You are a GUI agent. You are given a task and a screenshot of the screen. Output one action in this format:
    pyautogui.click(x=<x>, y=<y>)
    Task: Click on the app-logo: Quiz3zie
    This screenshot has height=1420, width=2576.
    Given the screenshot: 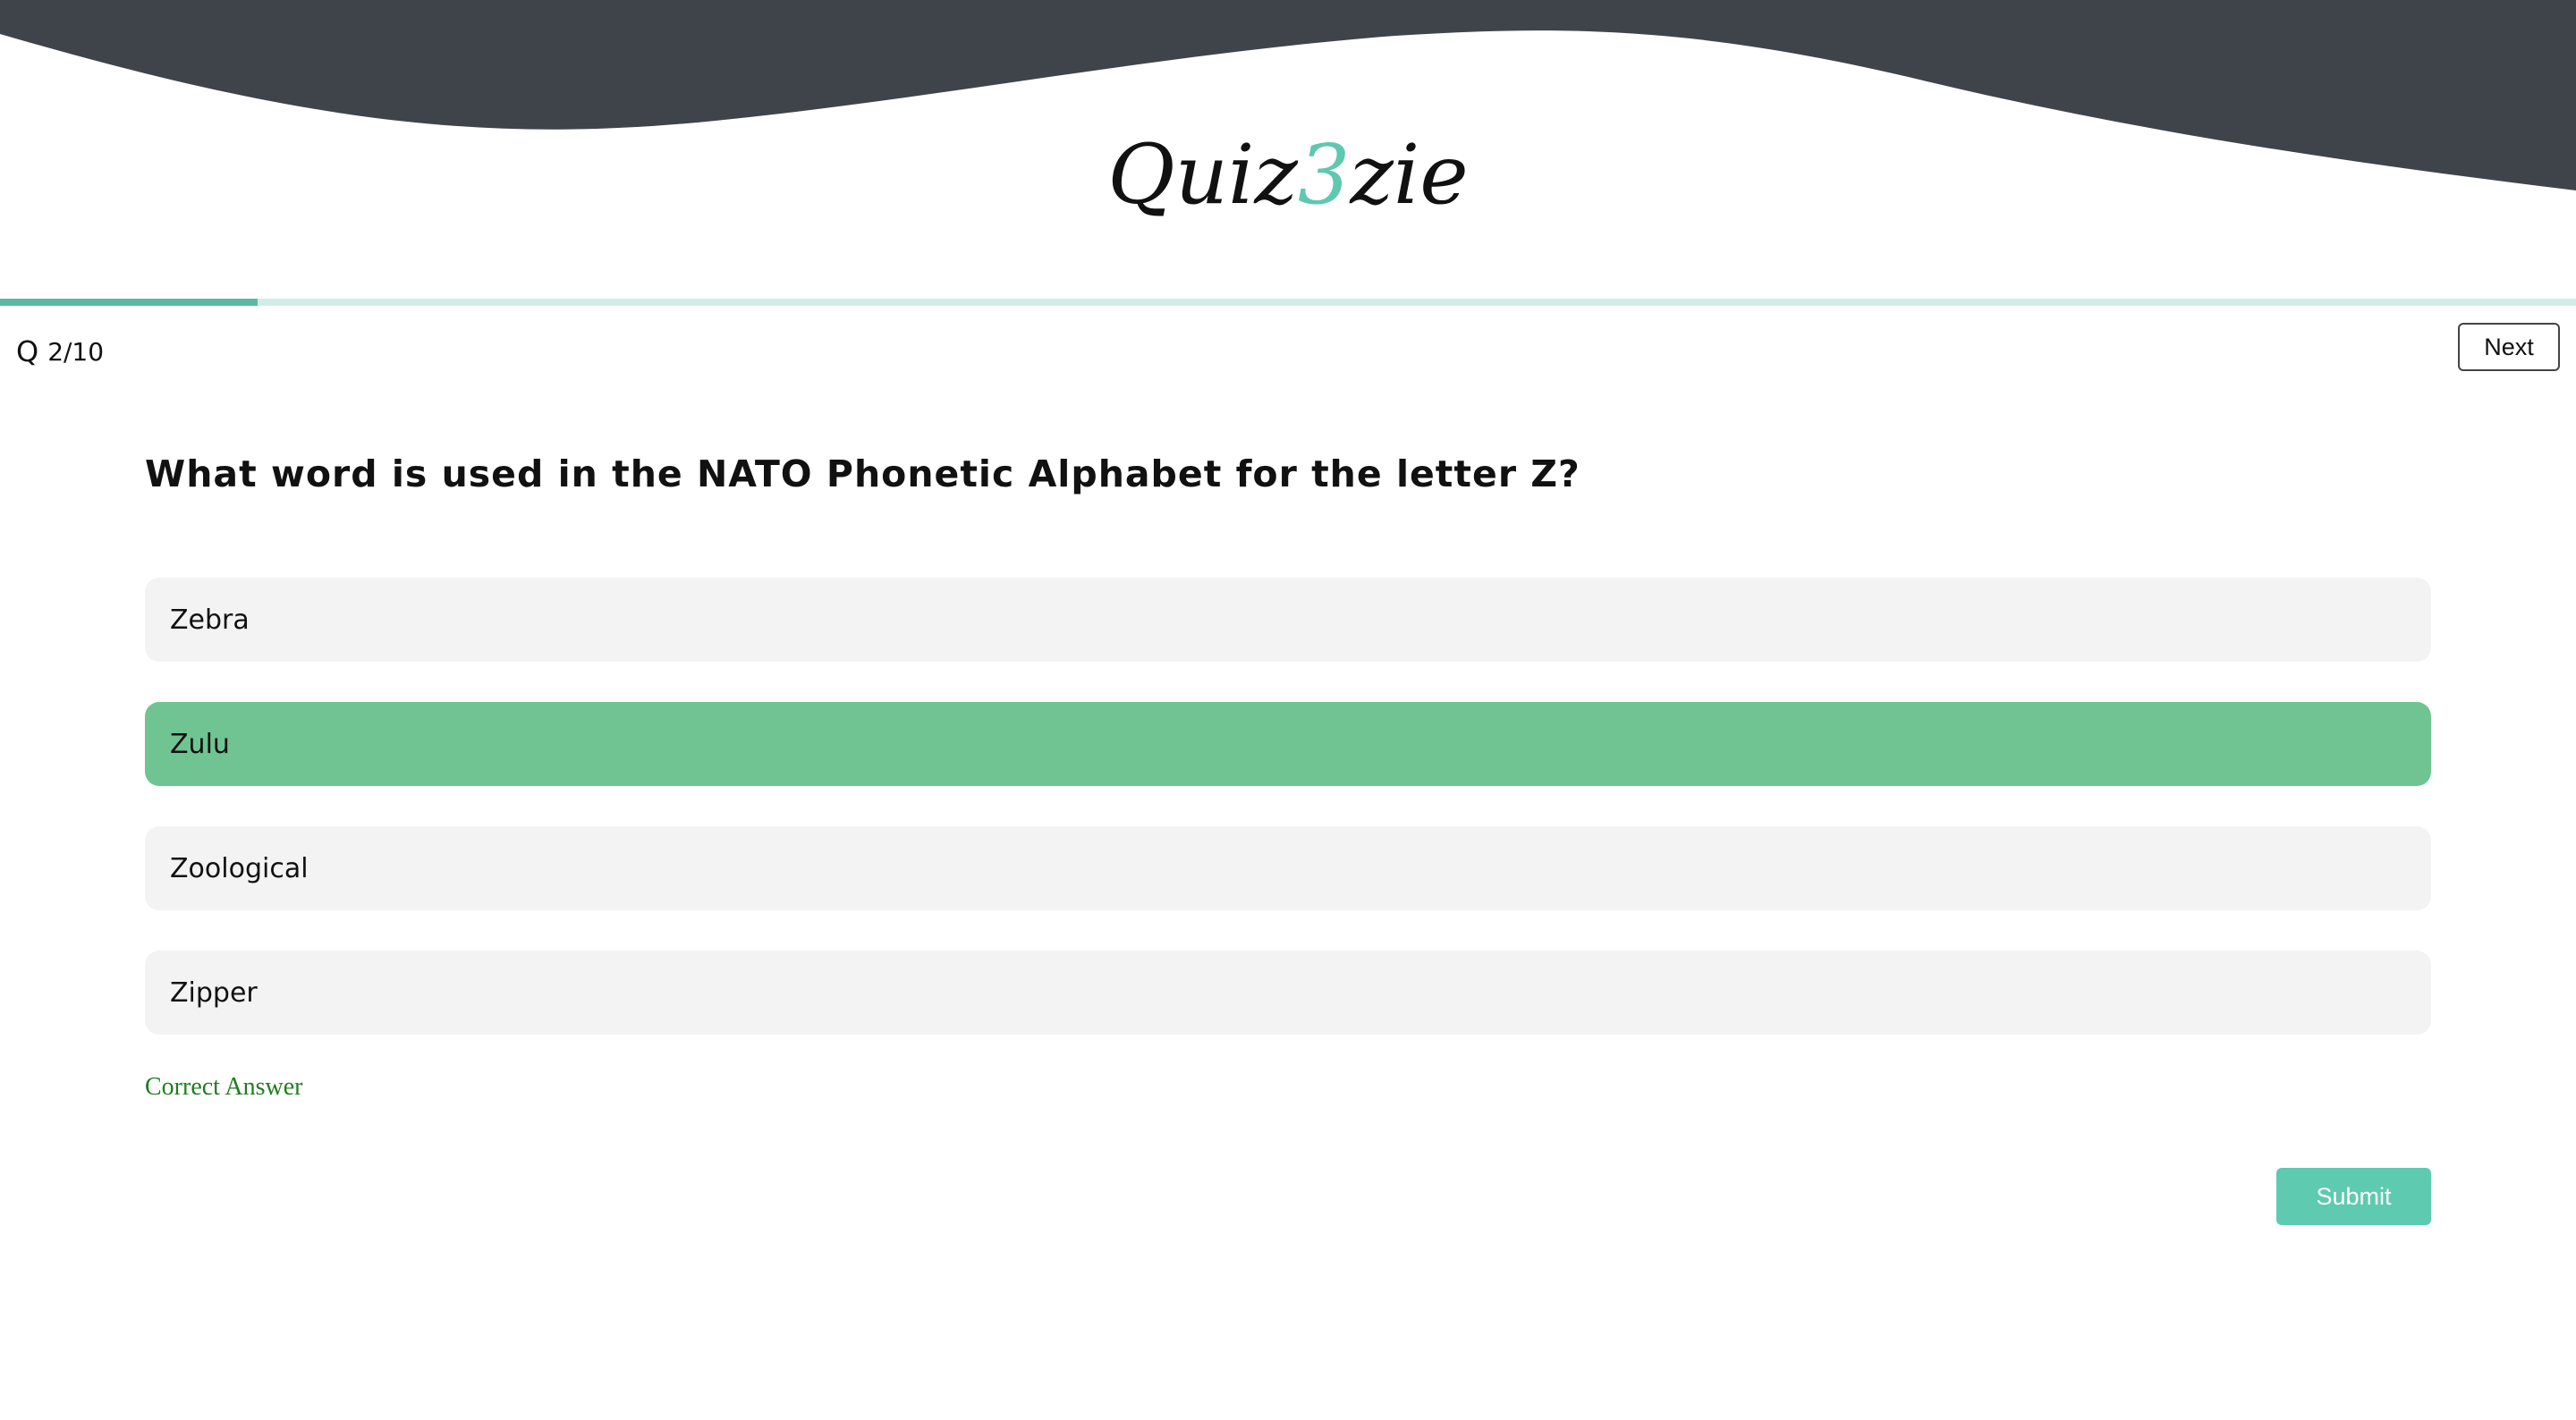 What is the action you would take?
    pyautogui.click(x=1288, y=175)
    